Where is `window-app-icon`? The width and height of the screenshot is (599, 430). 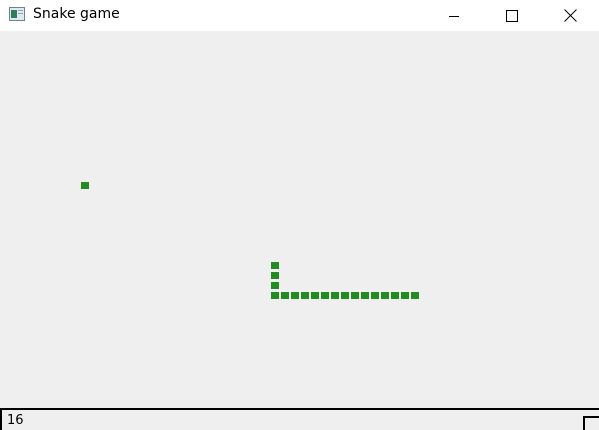
window-app-icon is located at coordinates (17, 14).